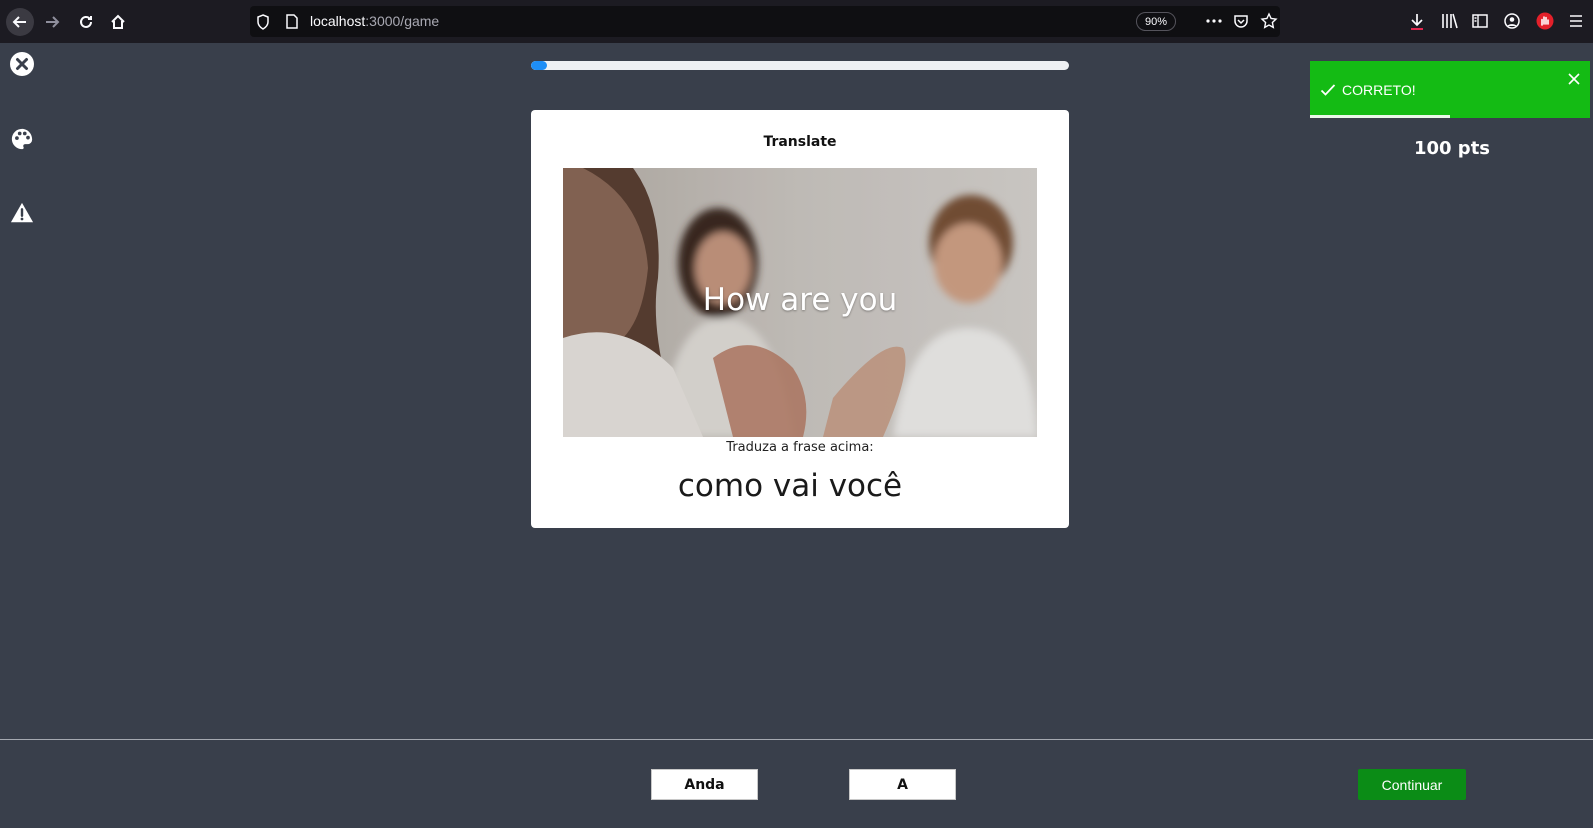 This screenshot has width=1593, height=828. I want to click on correct-toast: CORRETO!, so click(1450, 89).